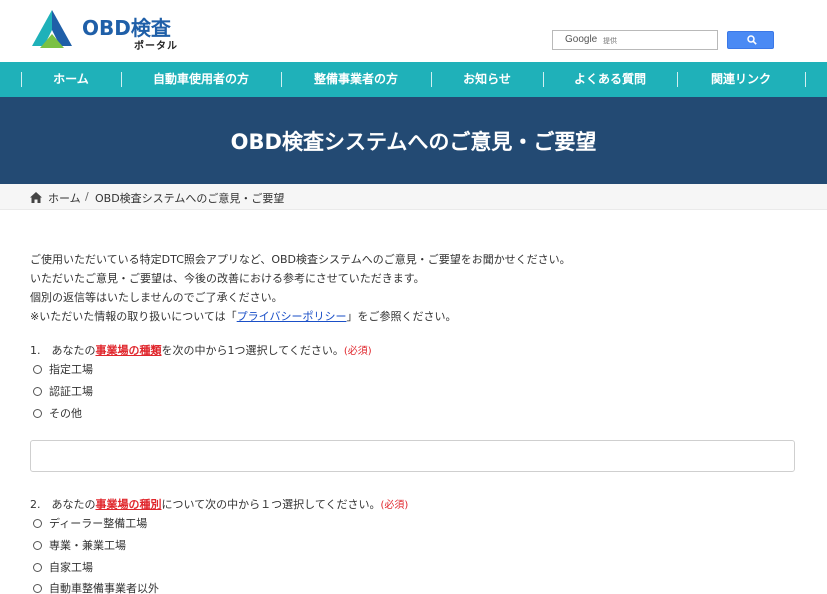 The width and height of the screenshot is (827, 594). Describe the element at coordinates (71, 369) in the screenshot. I see `option-label: 指定工場` at that location.